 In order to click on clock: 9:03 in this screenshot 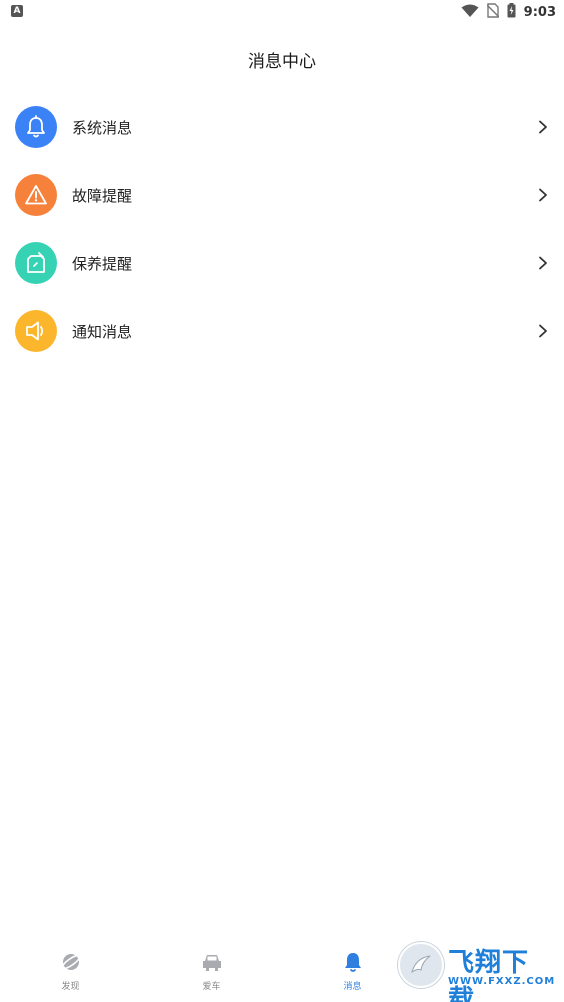, I will do `click(539, 12)`.